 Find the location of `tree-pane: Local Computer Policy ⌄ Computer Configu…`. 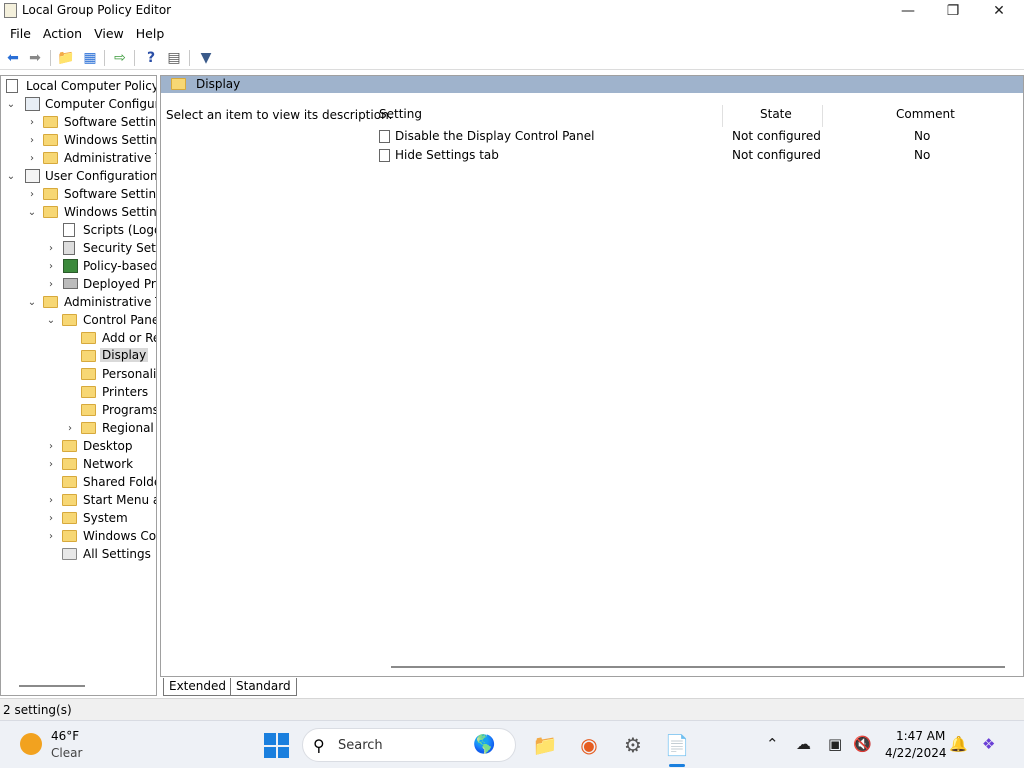

tree-pane: Local Computer Policy ⌄ Computer Configu… is located at coordinates (78, 385).